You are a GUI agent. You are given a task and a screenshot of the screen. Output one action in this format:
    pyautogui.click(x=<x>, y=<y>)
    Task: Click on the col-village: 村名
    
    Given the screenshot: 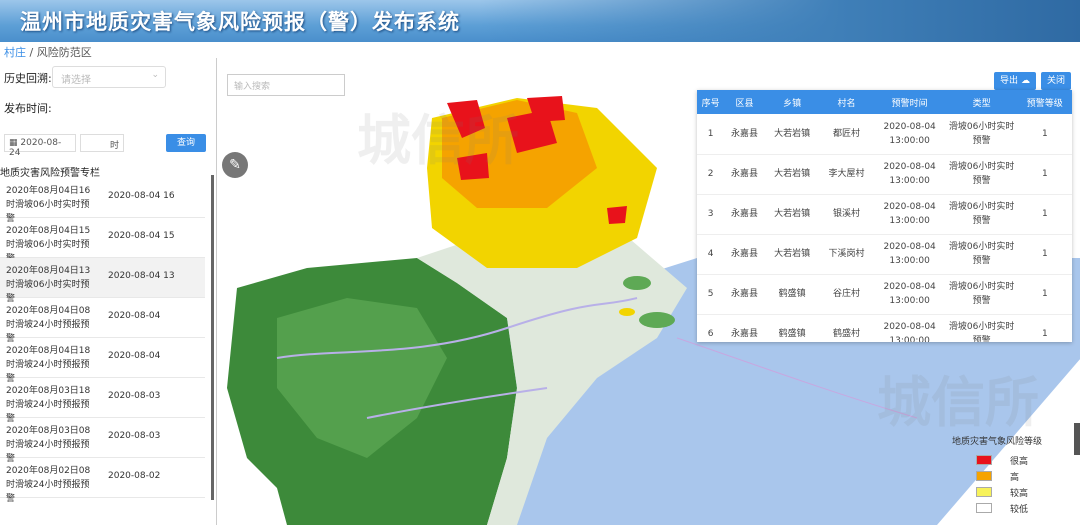 What is the action you would take?
    pyautogui.click(x=846, y=102)
    